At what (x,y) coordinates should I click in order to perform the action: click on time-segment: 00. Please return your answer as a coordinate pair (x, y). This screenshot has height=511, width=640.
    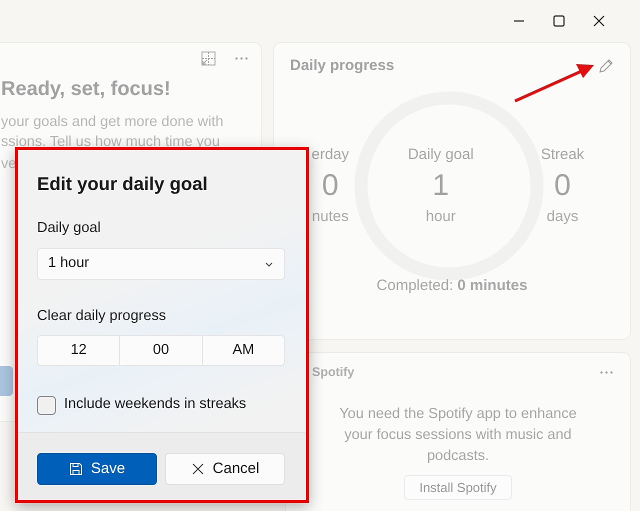
    Looking at the image, I should click on (161, 351).